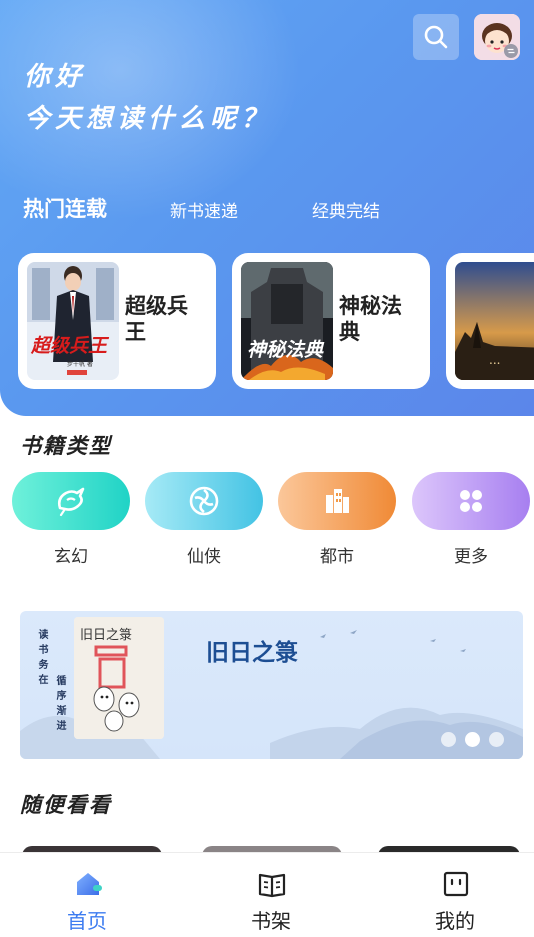 This screenshot has height=937, width=534. What do you see at coordinates (471, 557) in the screenshot?
I see `category-label-more: 更多` at bounding box center [471, 557].